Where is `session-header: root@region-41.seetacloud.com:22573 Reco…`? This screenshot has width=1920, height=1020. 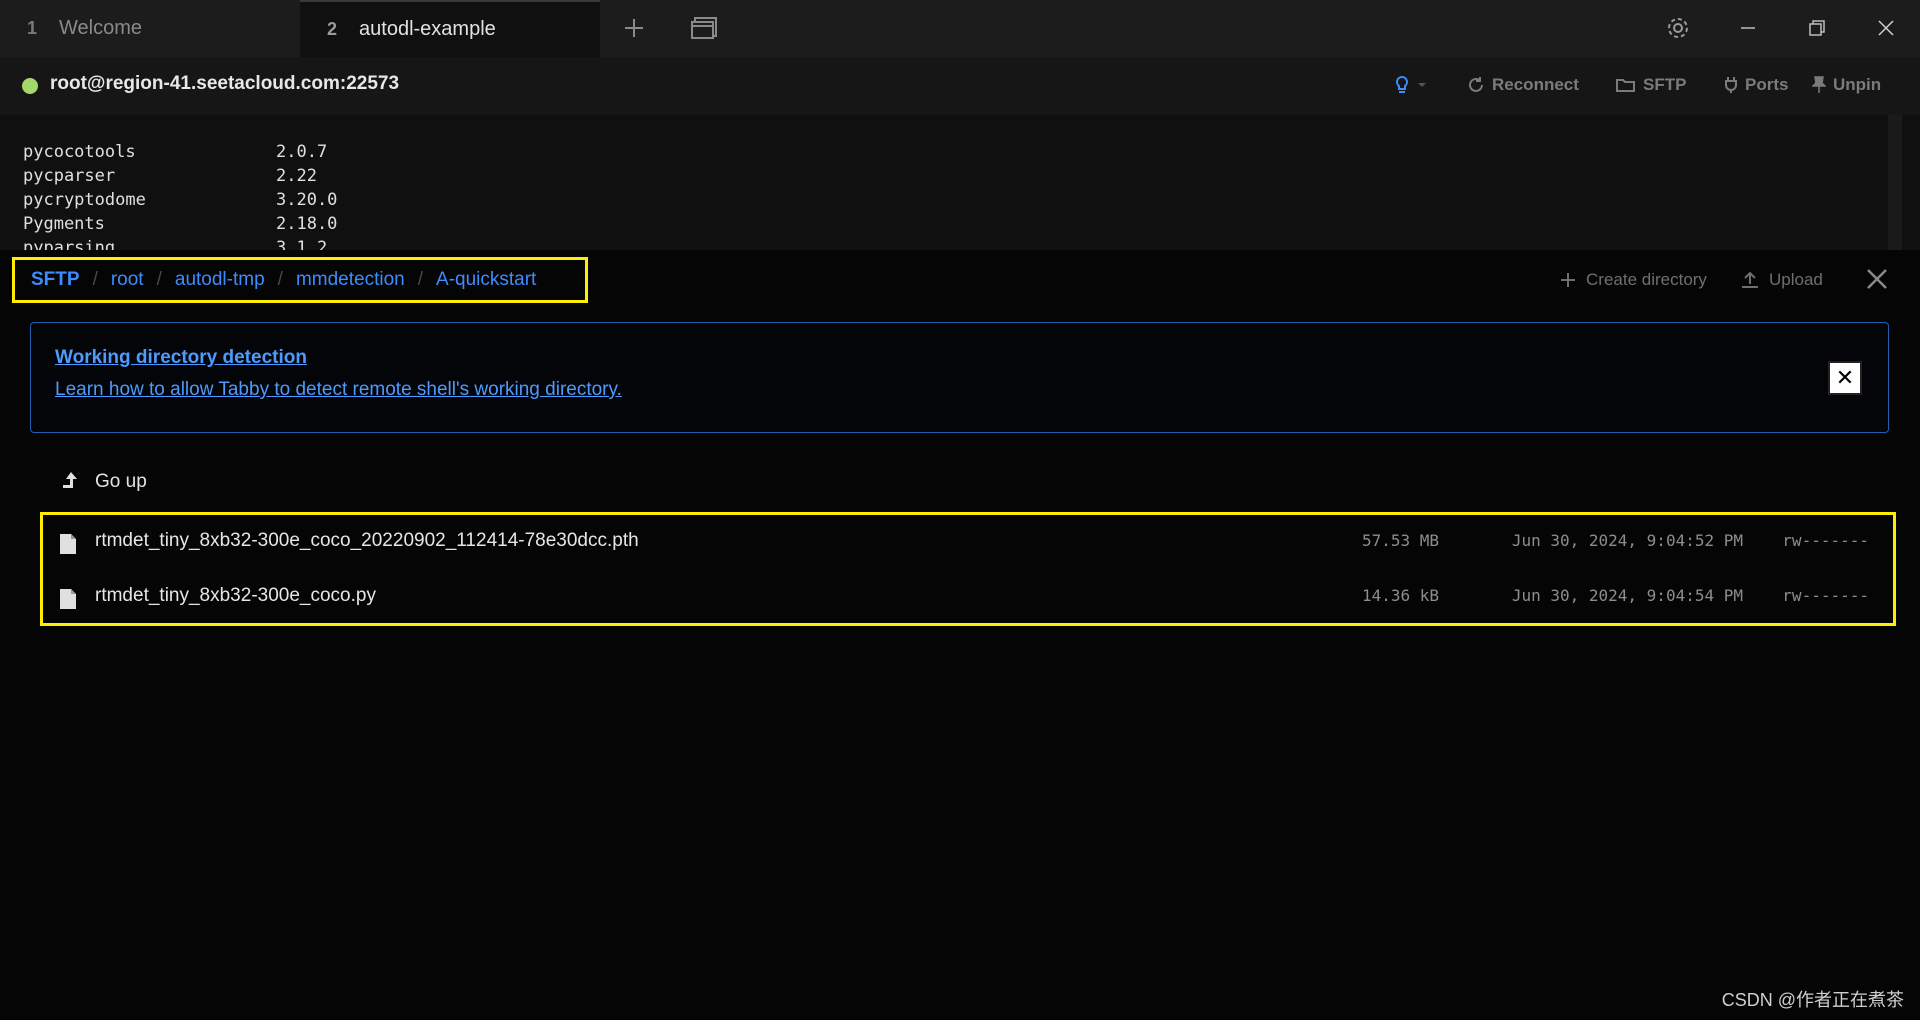
session-header: root@region-41.seetacloud.com:22573 Reco… is located at coordinates (960, 86).